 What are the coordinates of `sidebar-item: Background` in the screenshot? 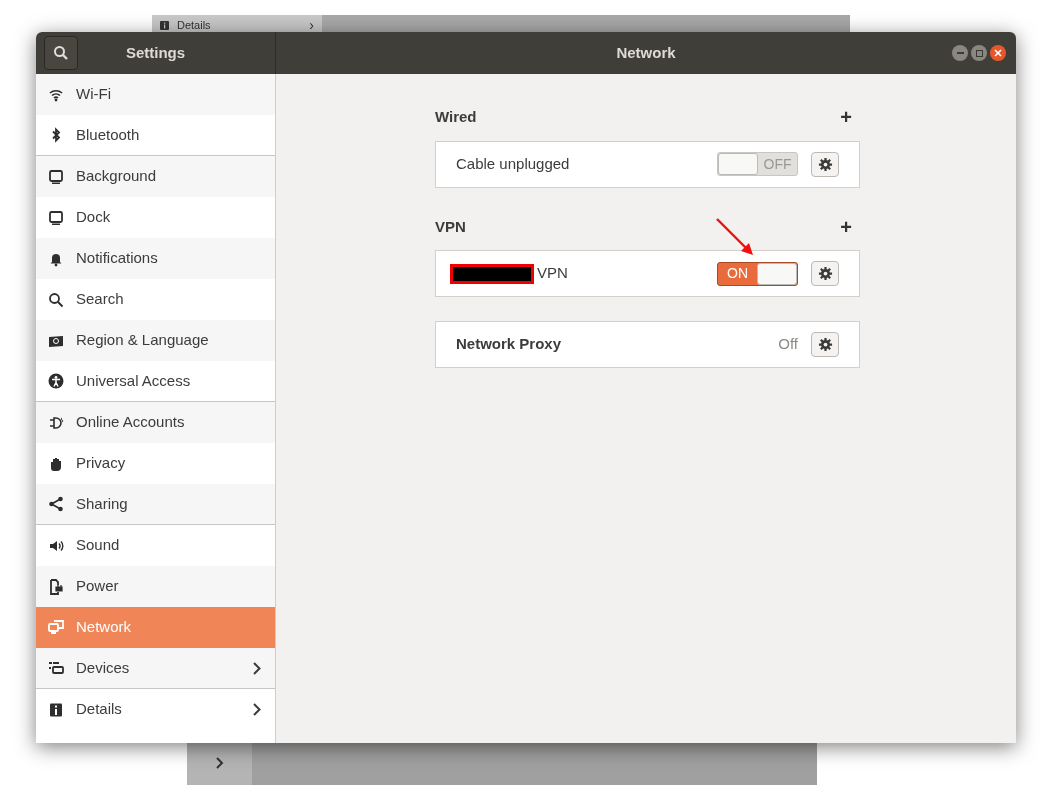 It's located at (155, 176).